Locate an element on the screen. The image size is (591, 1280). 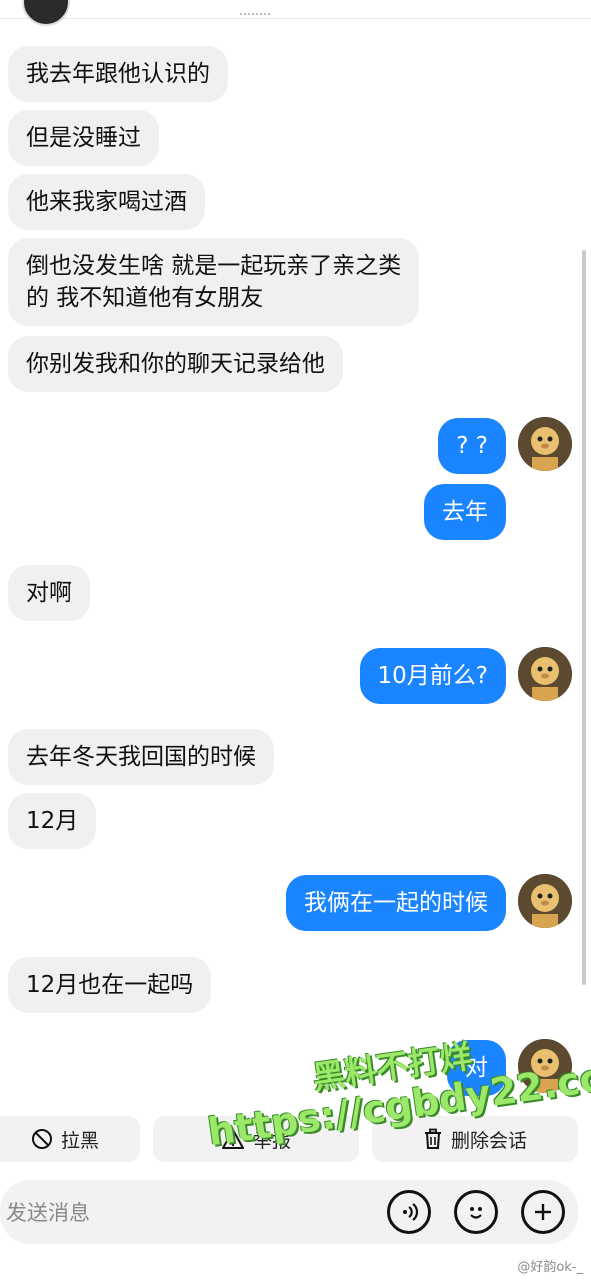
message-incoming: 你别发我和你的聊天记录给他 is located at coordinates (175, 364).